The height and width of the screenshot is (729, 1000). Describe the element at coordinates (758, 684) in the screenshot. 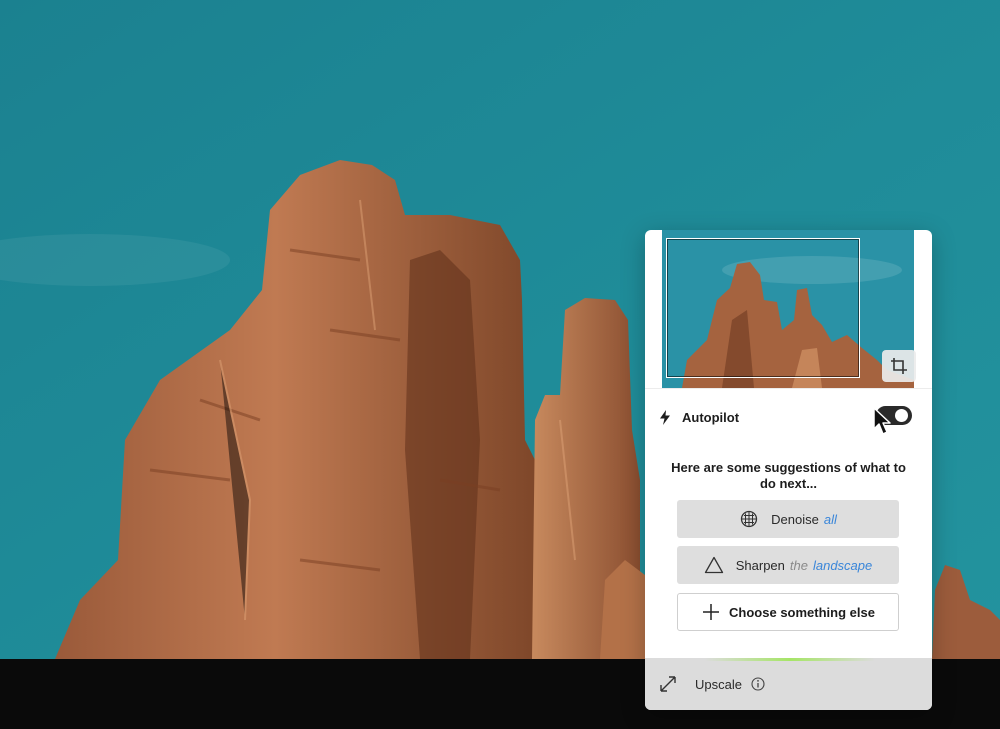

I see `info-icon` at that location.